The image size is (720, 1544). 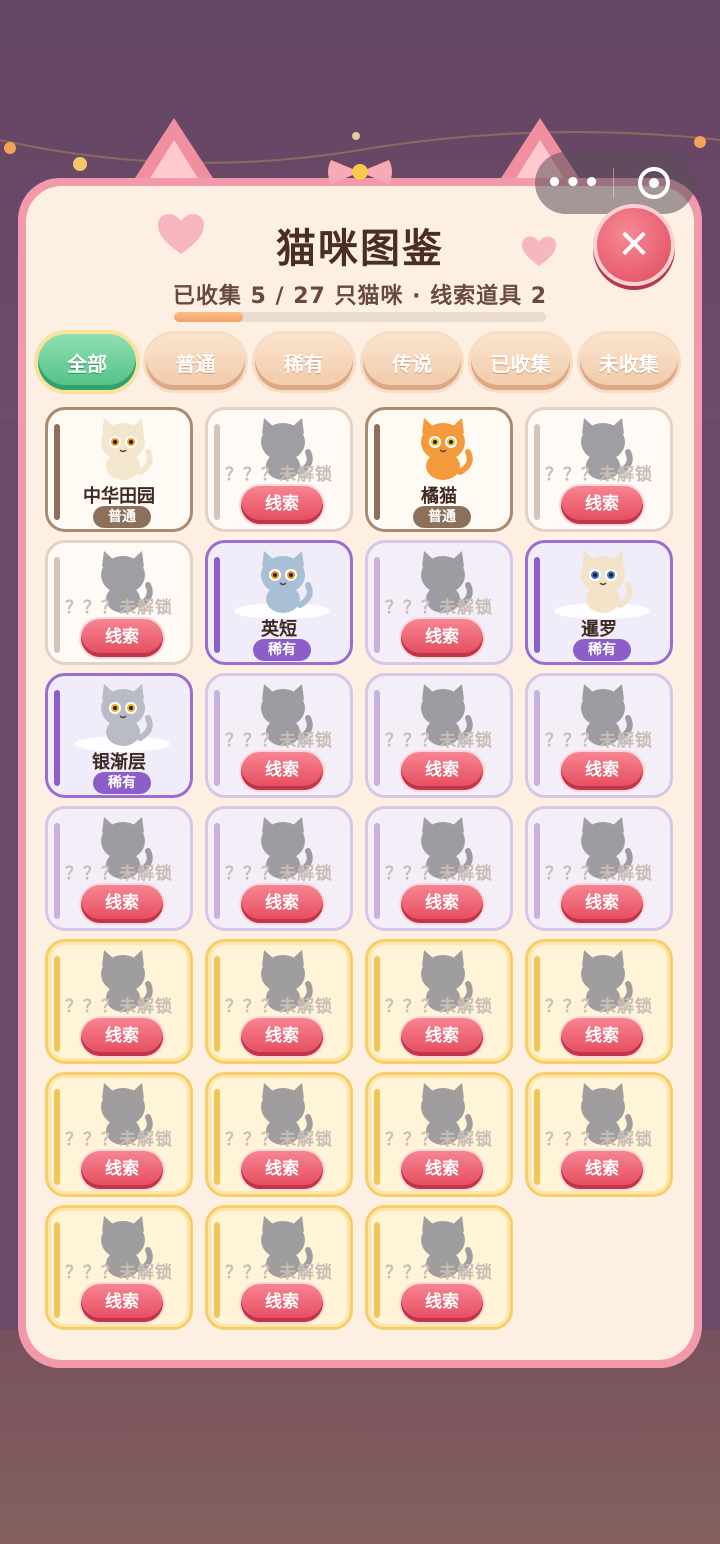 I want to click on cat-card-collected: 银渐层 稀有, so click(x=119, y=735).